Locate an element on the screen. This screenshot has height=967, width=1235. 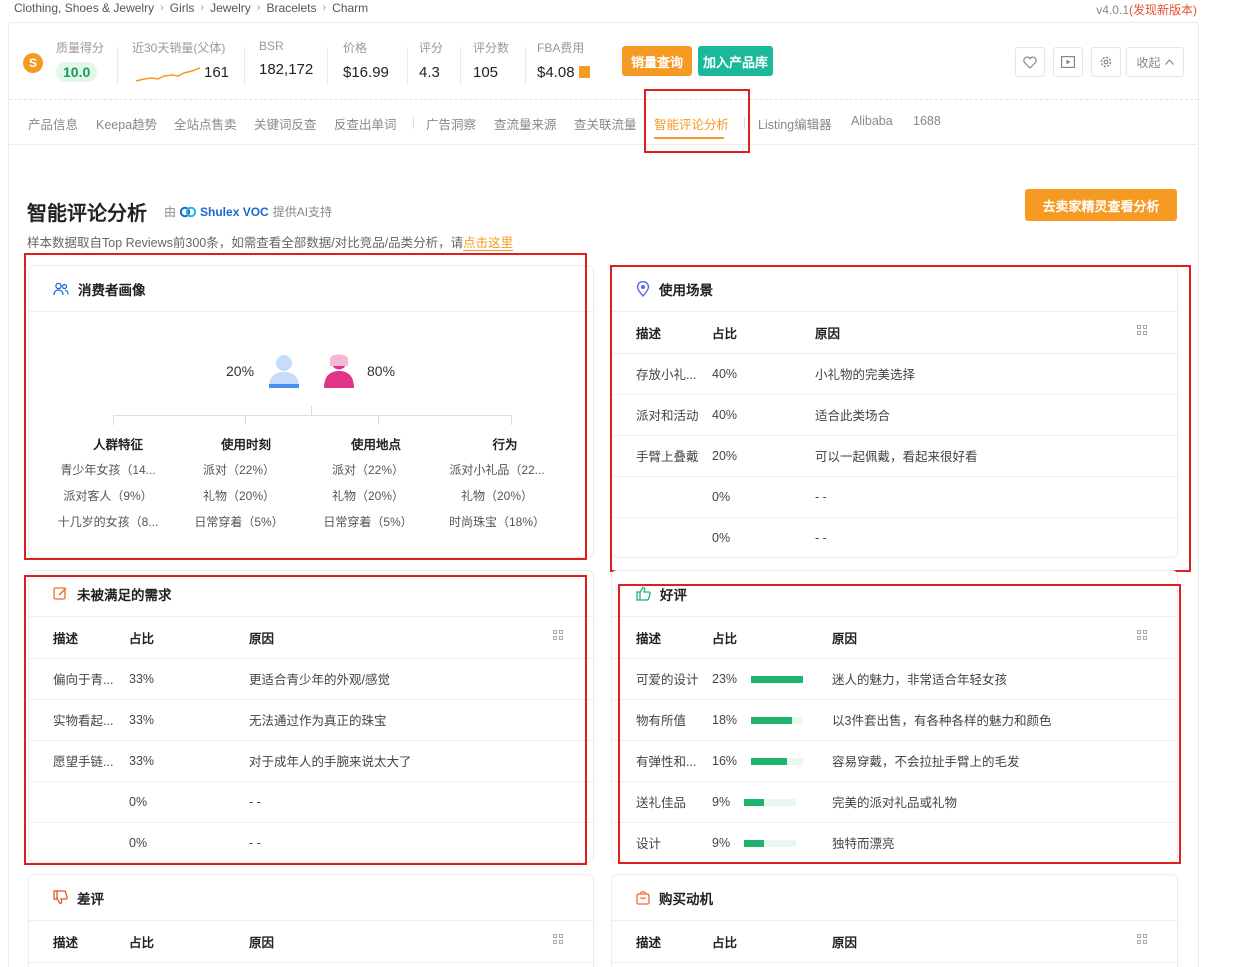
view-analysis-button: 去卖家精灵查看分析 is located at coordinates (1101, 205).